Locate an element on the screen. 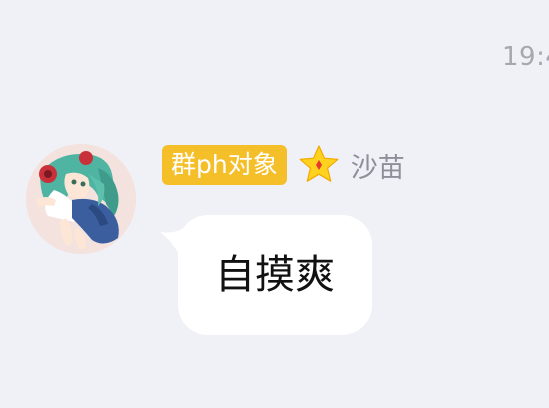 Image resolution: width=549 pixels, height=408 pixels. avatar is located at coordinates (81, 199).